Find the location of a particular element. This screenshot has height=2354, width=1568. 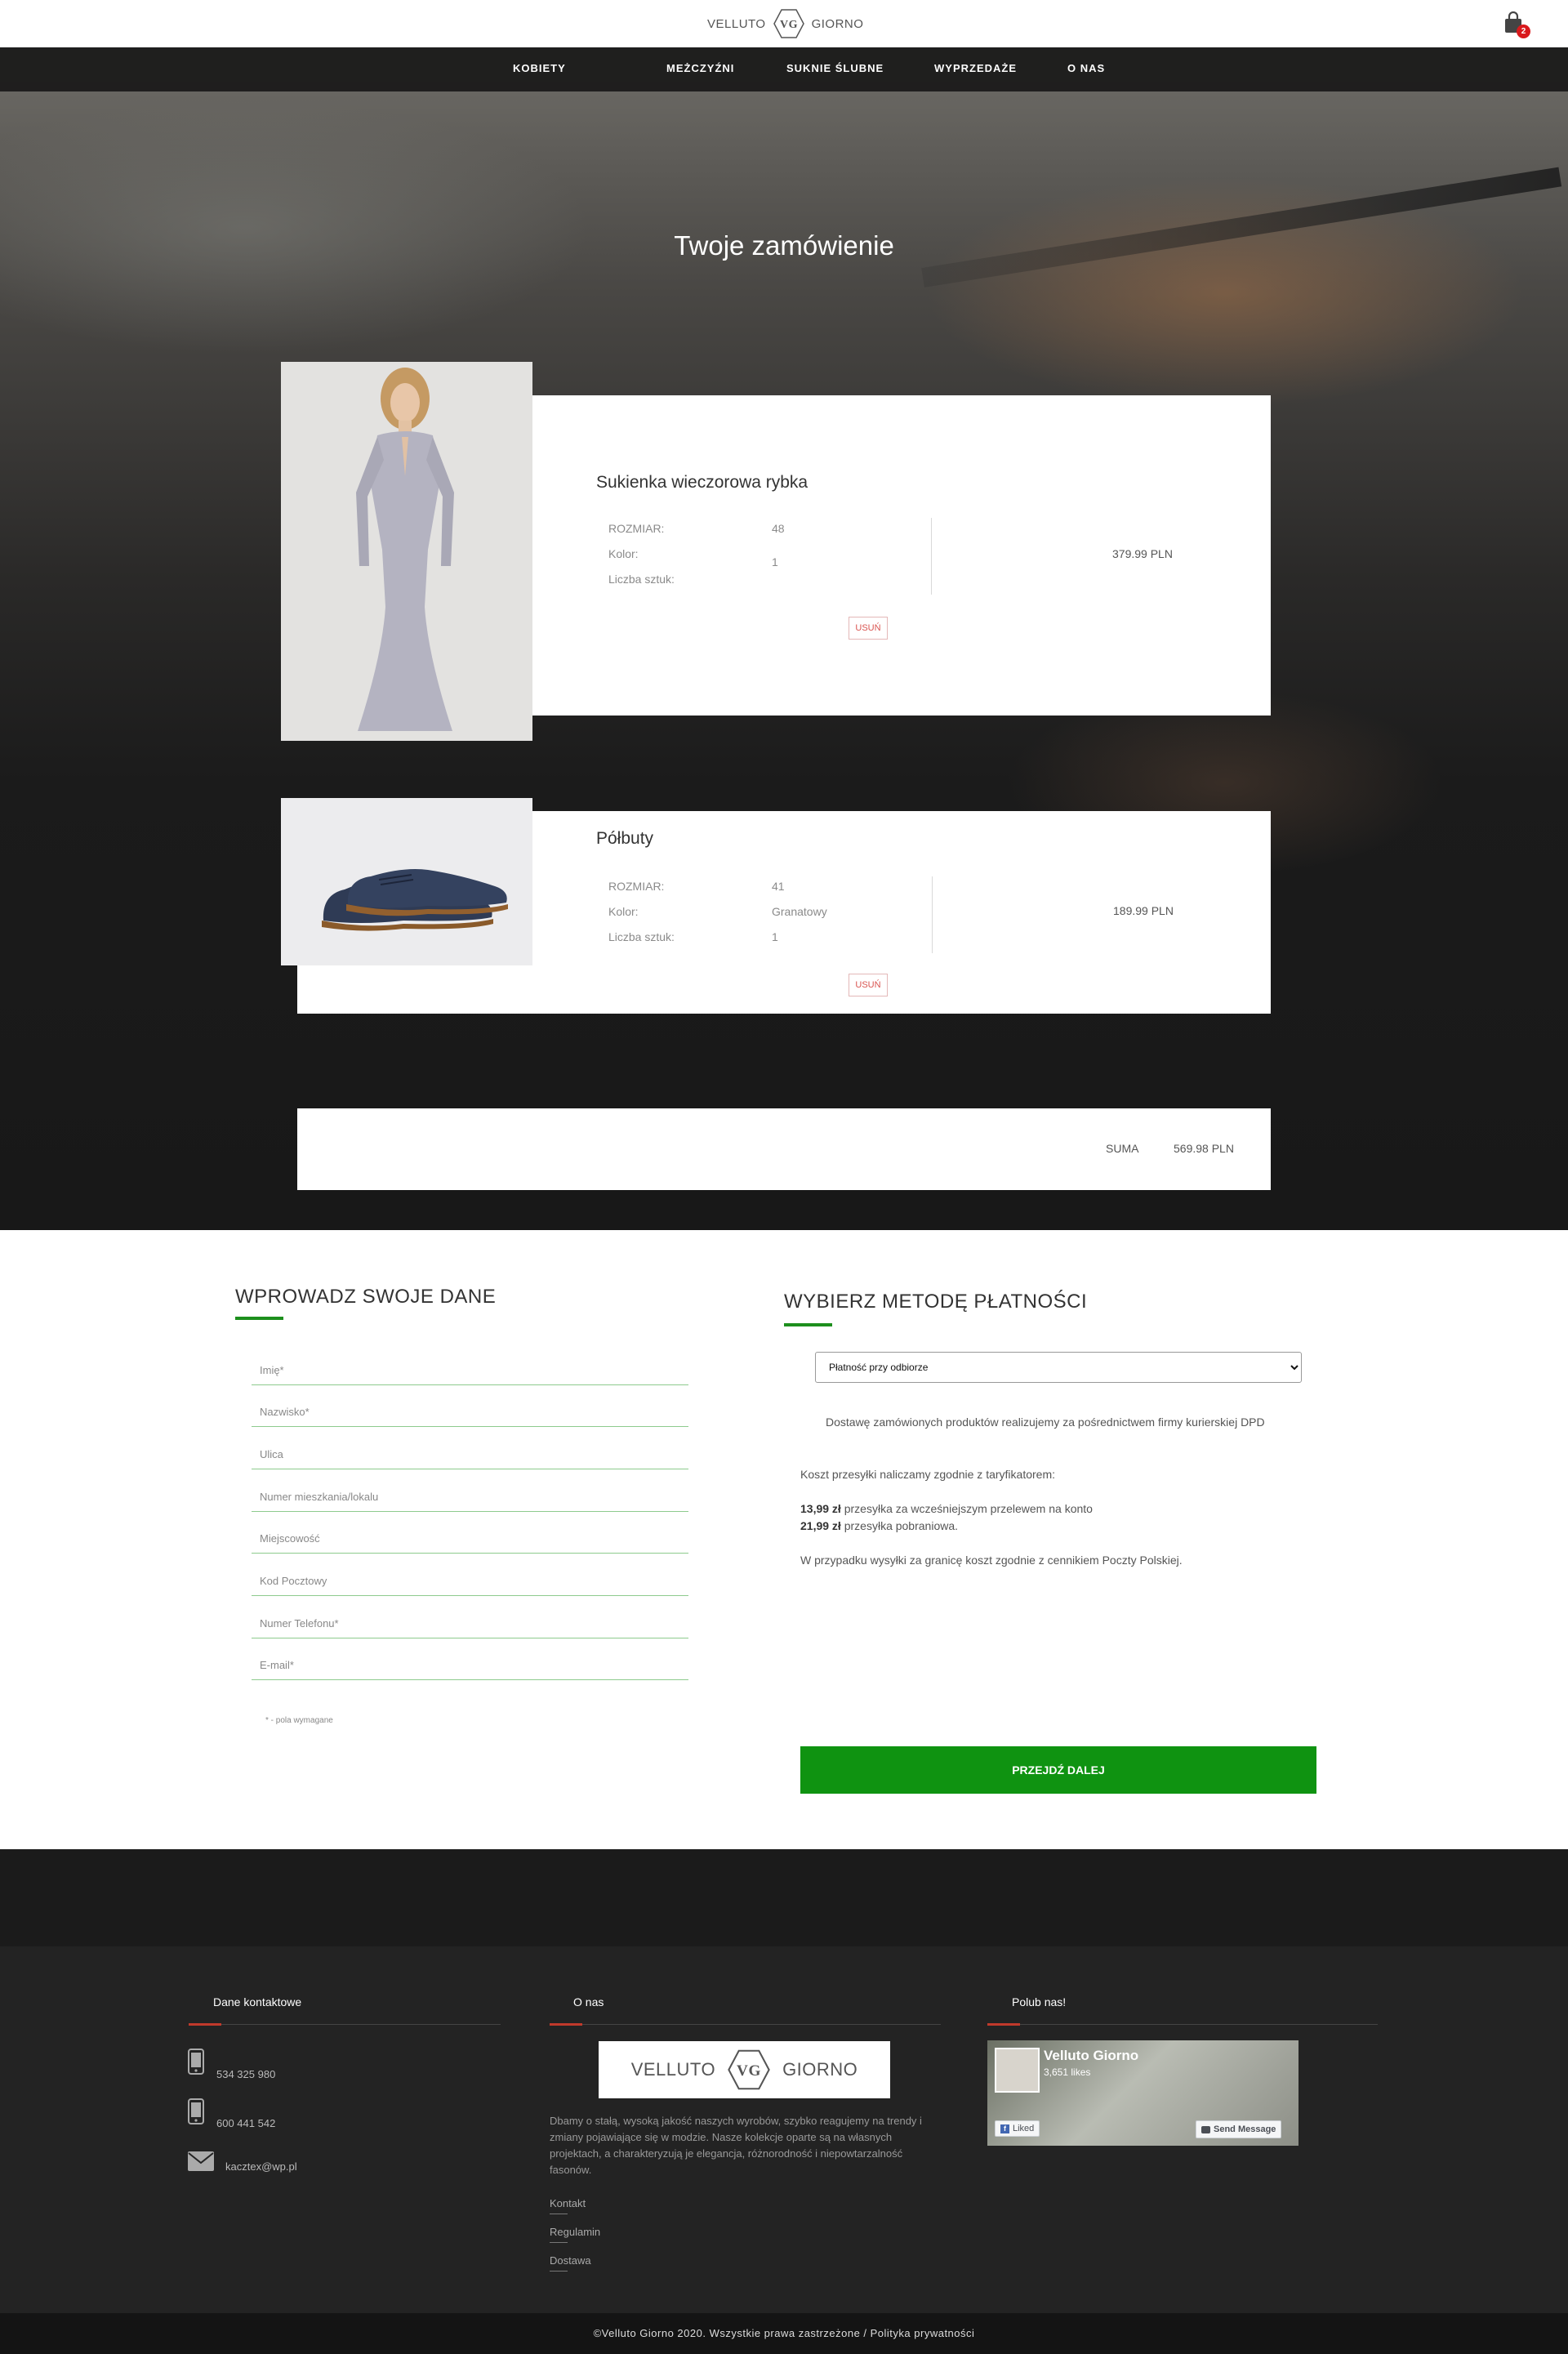

liked-label: Liked is located at coordinates (1024, 2129).